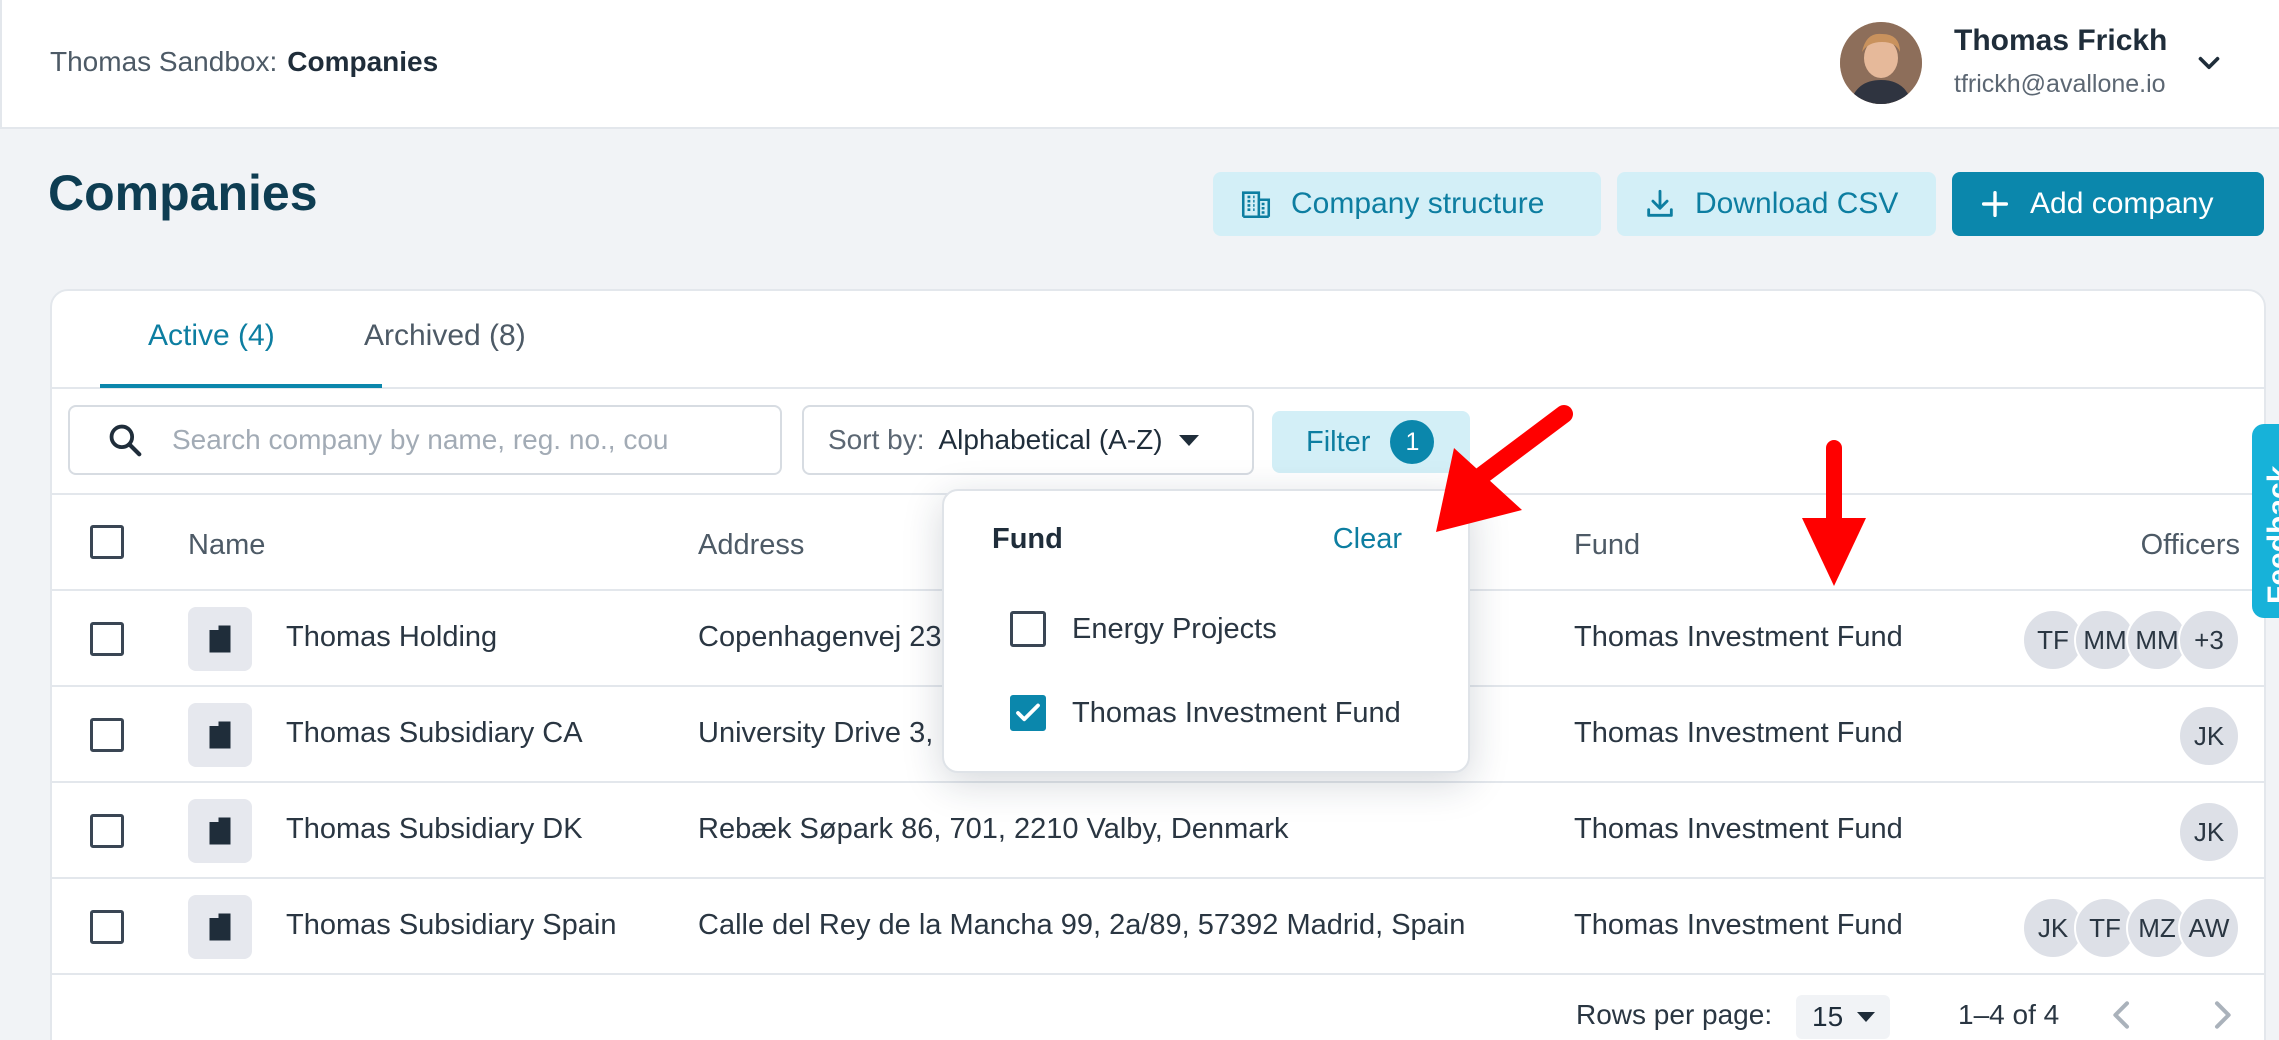 The width and height of the screenshot is (2279, 1040). What do you see at coordinates (183, 193) in the screenshot?
I see `page-title: Companies` at bounding box center [183, 193].